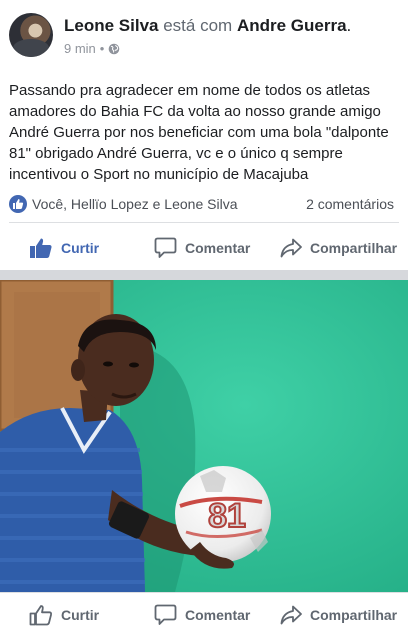 The height and width of the screenshot is (640, 408). Describe the element at coordinates (292, 25) in the screenshot. I see `tagged-name: Andre Guerra` at that location.